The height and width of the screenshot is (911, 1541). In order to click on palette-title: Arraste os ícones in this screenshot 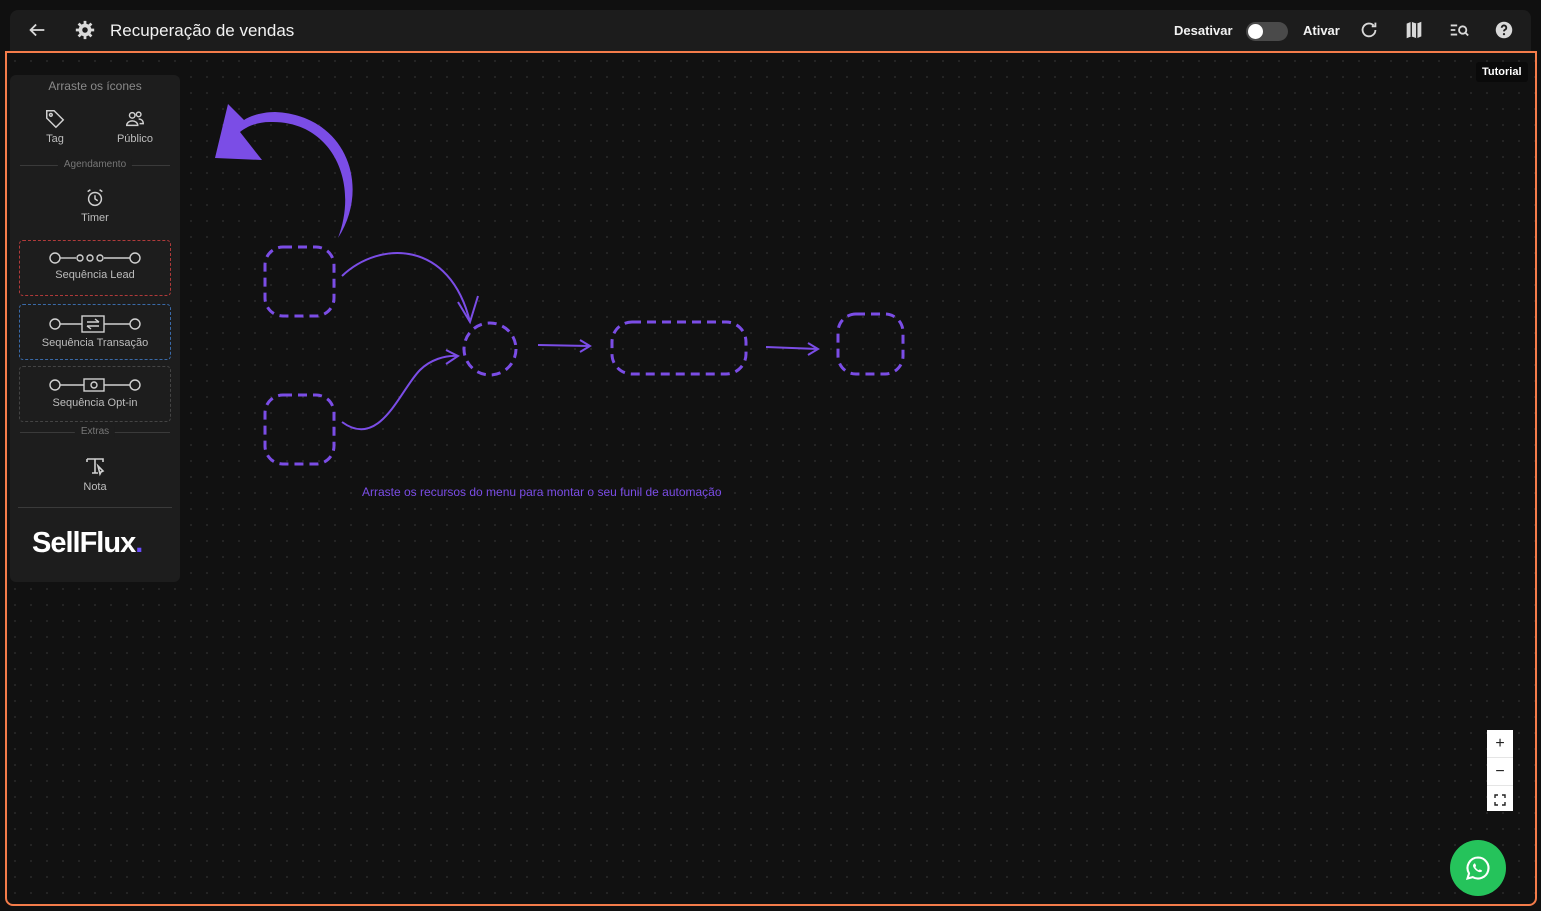, I will do `click(95, 86)`.